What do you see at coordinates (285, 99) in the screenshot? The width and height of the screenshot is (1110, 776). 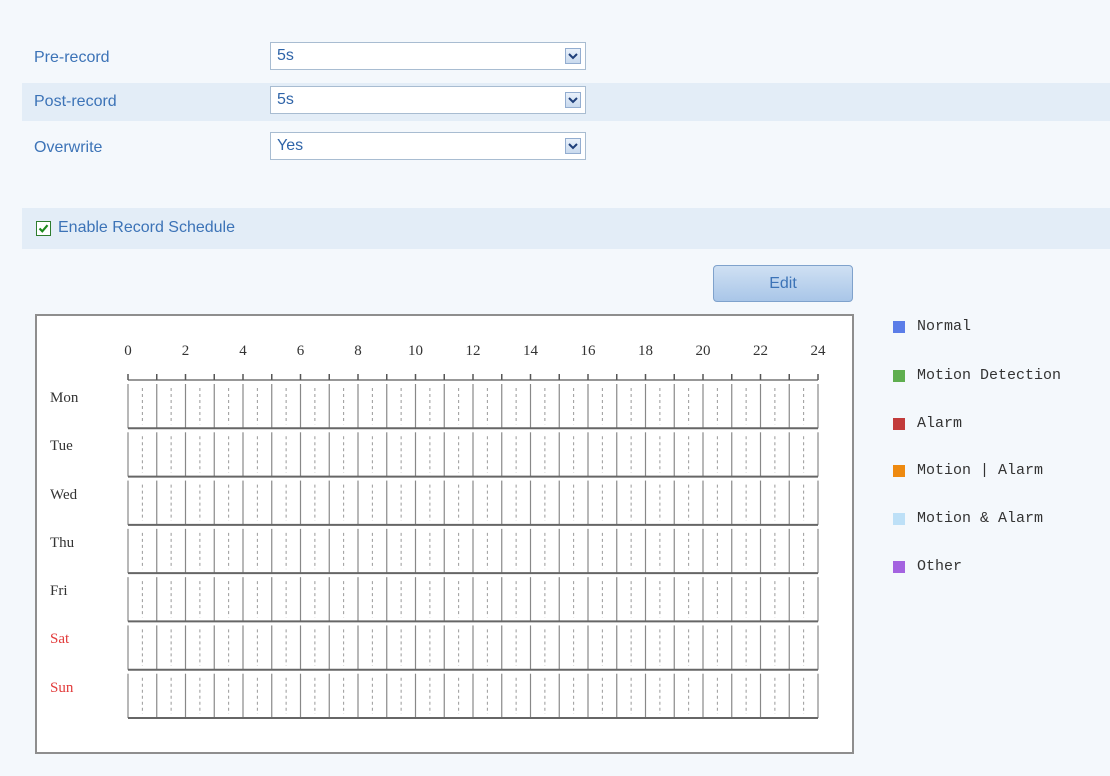 I see `post-record-value: 5s` at bounding box center [285, 99].